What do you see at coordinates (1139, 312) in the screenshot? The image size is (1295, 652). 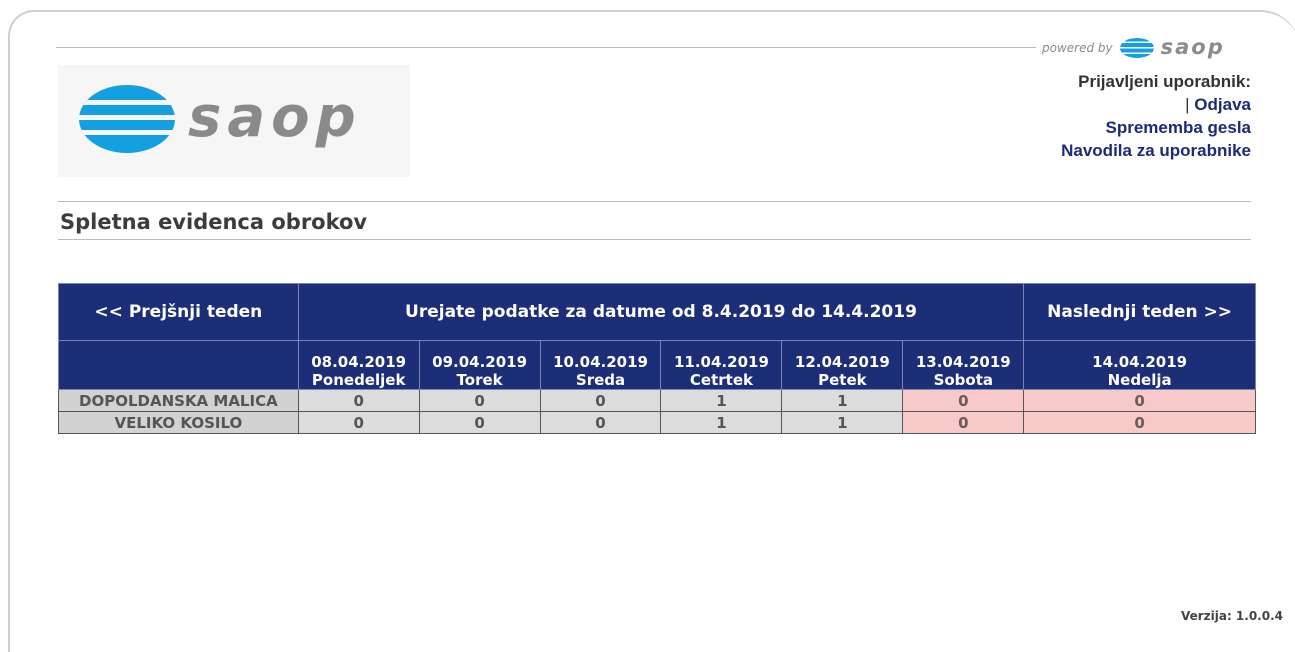 I see `next-week-button: Naslednji teden >>` at bounding box center [1139, 312].